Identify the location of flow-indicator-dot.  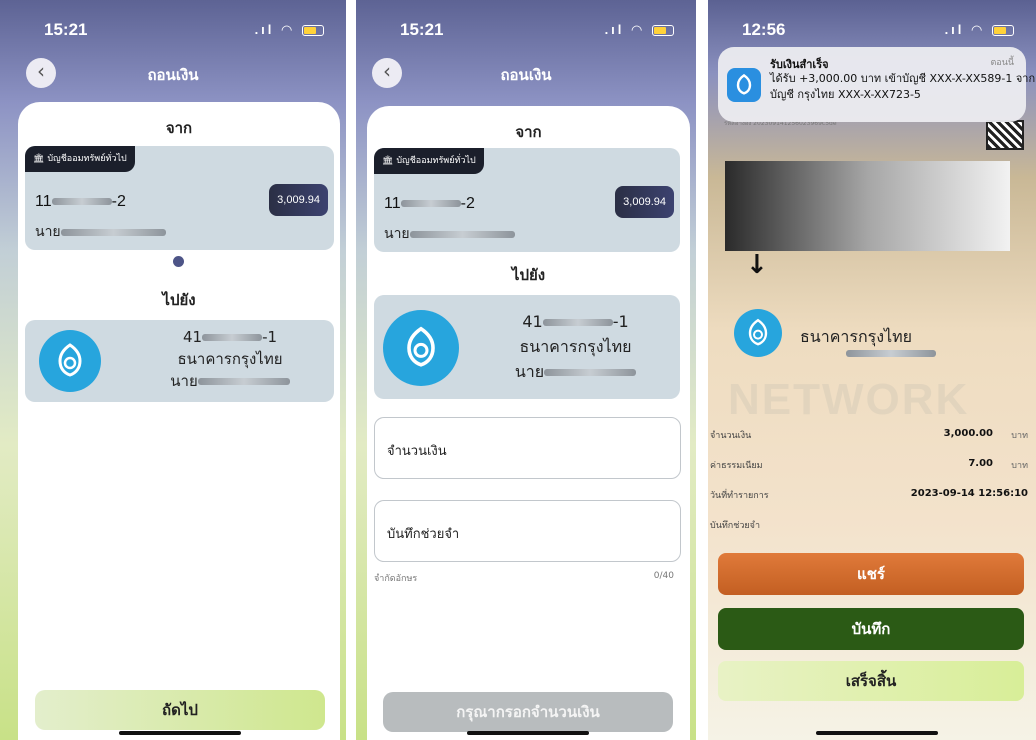
(178, 261).